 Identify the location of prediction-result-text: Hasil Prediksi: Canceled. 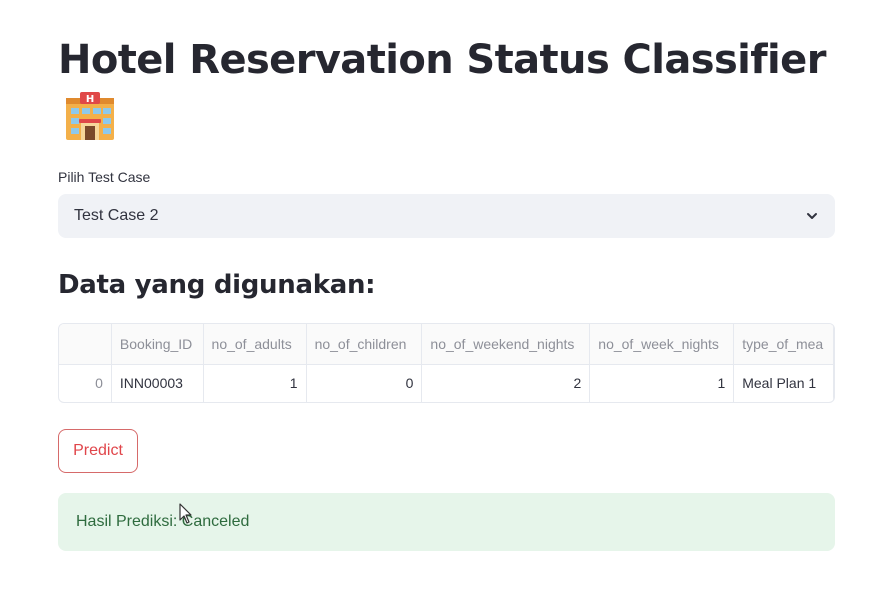
(163, 521).